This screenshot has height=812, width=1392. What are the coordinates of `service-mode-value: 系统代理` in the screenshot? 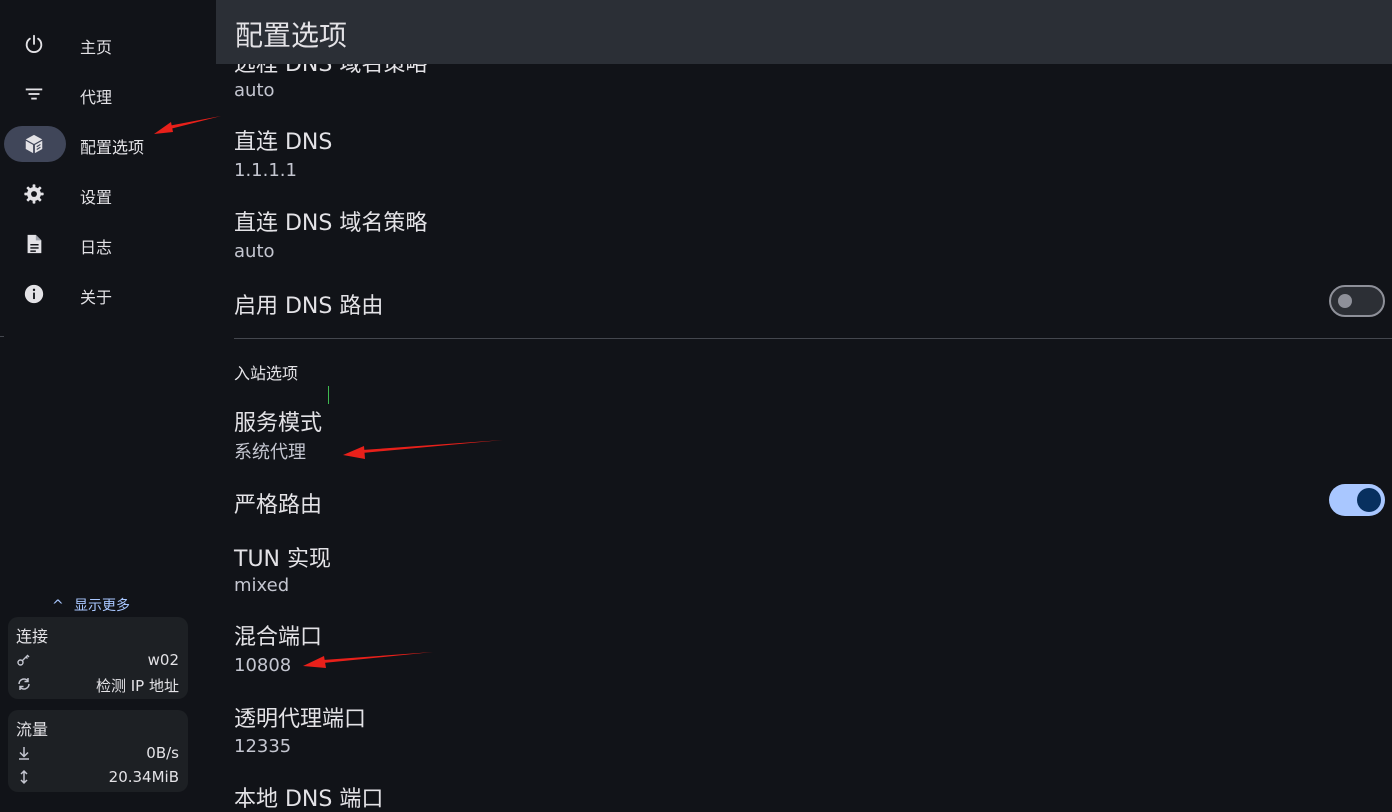 It's located at (270, 452).